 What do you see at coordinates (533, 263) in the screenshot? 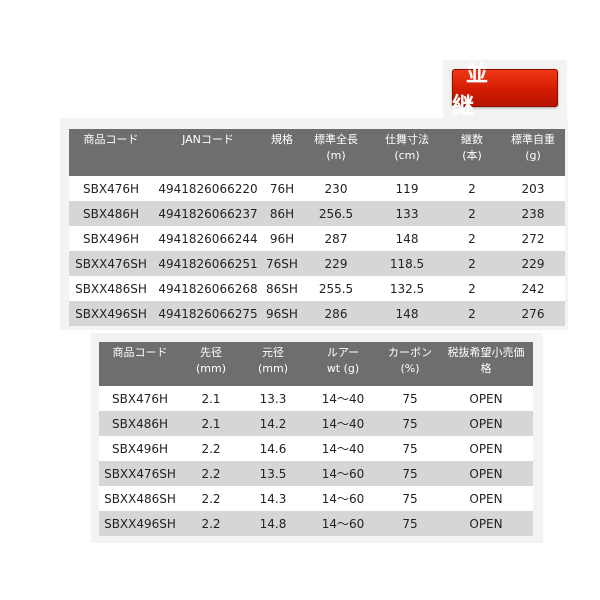
I see `weight: 229` at bounding box center [533, 263].